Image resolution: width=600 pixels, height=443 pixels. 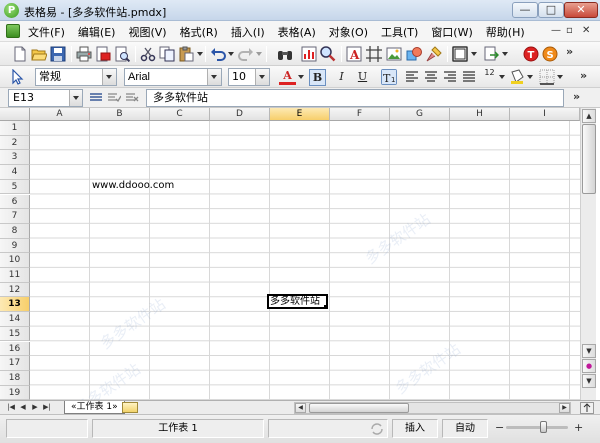 What do you see at coordinates (491, 54) in the screenshot?
I see `navigator-icon` at bounding box center [491, 54].